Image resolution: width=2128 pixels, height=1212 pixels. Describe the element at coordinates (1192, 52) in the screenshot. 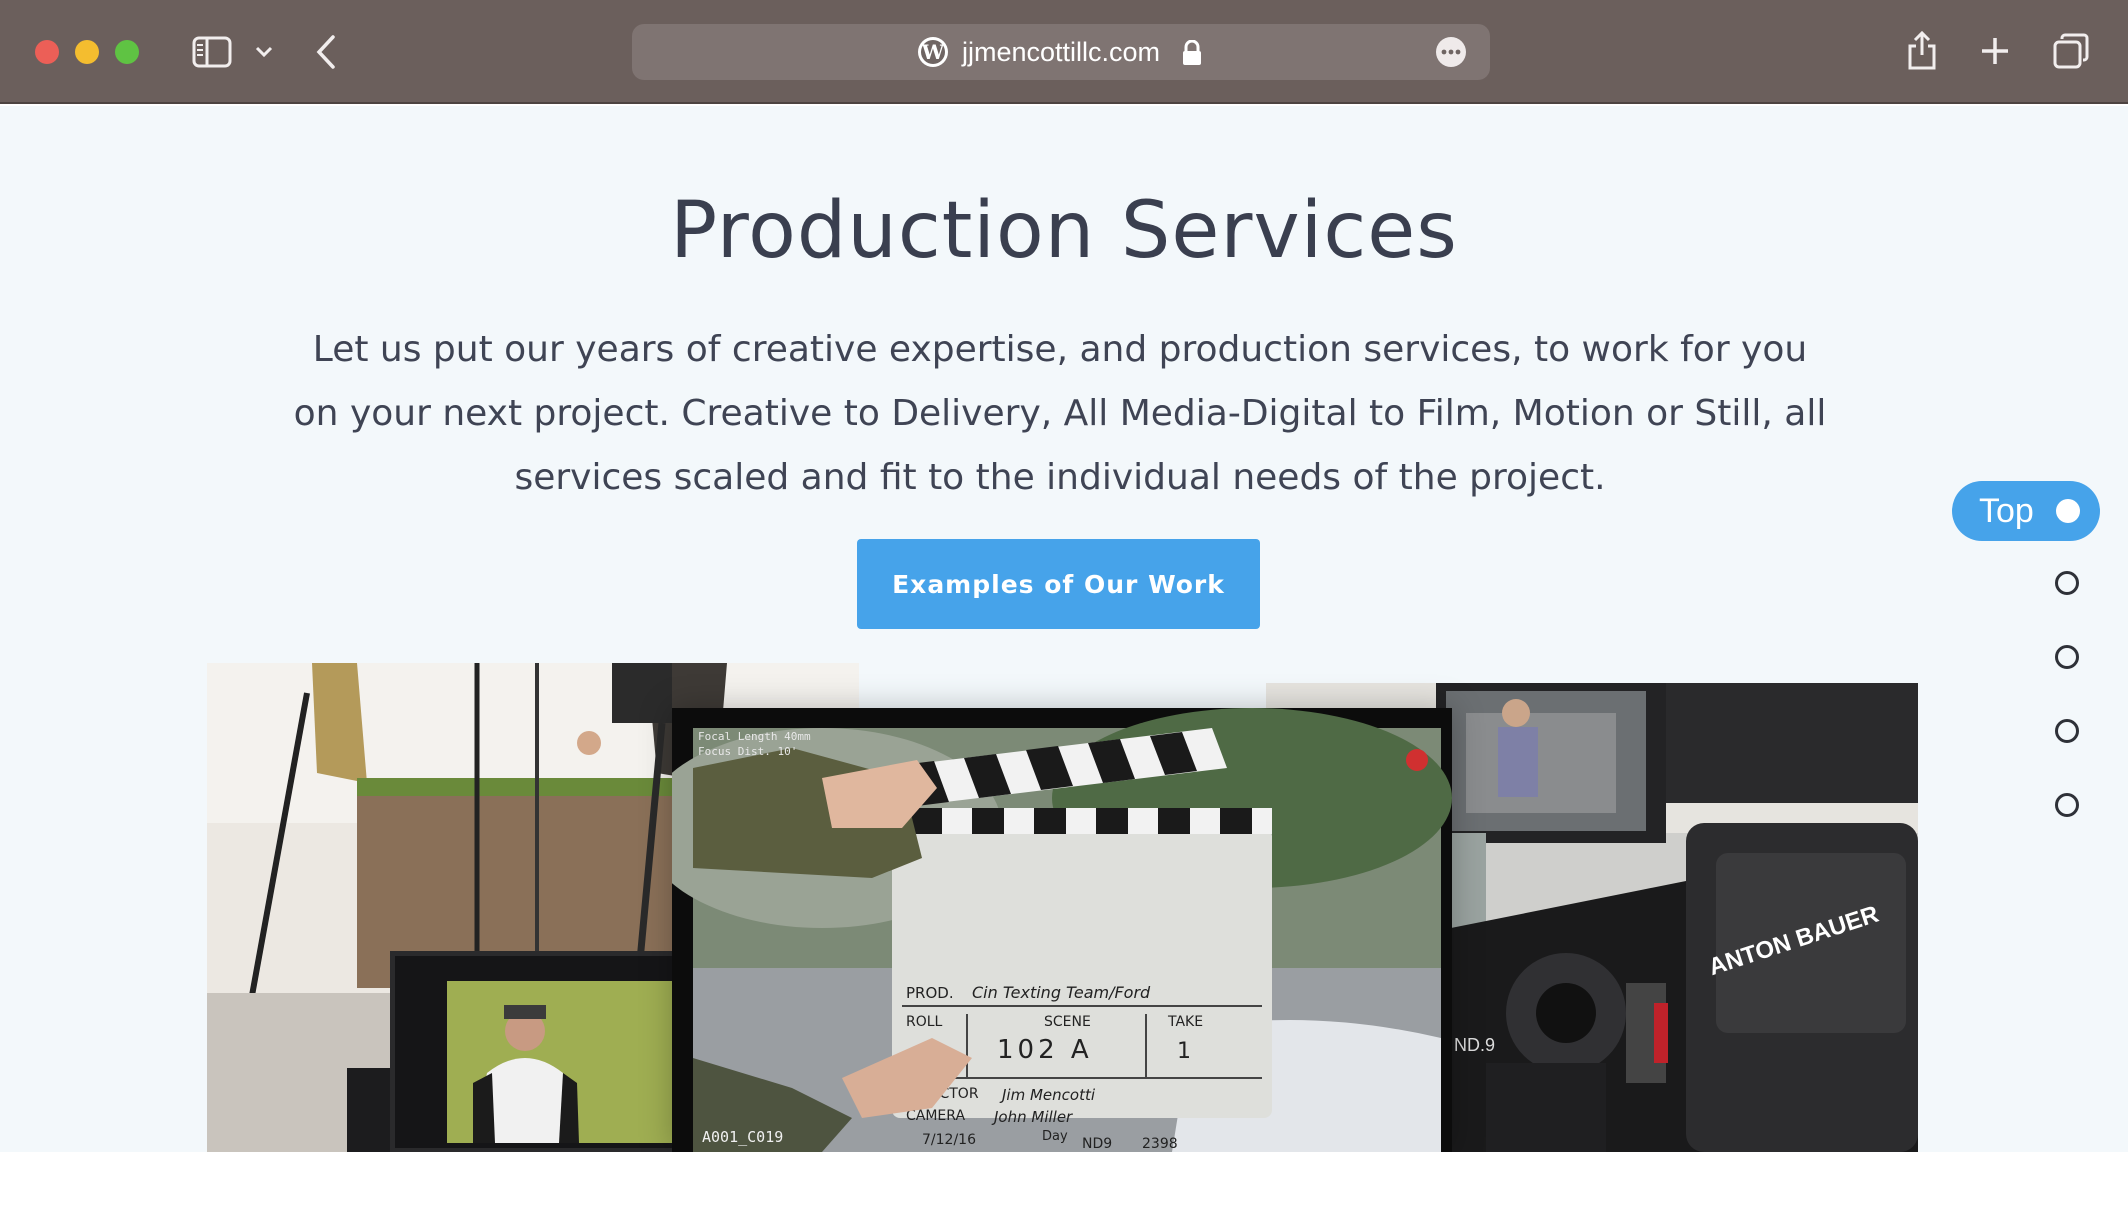

I see `lock-icon` at that location.